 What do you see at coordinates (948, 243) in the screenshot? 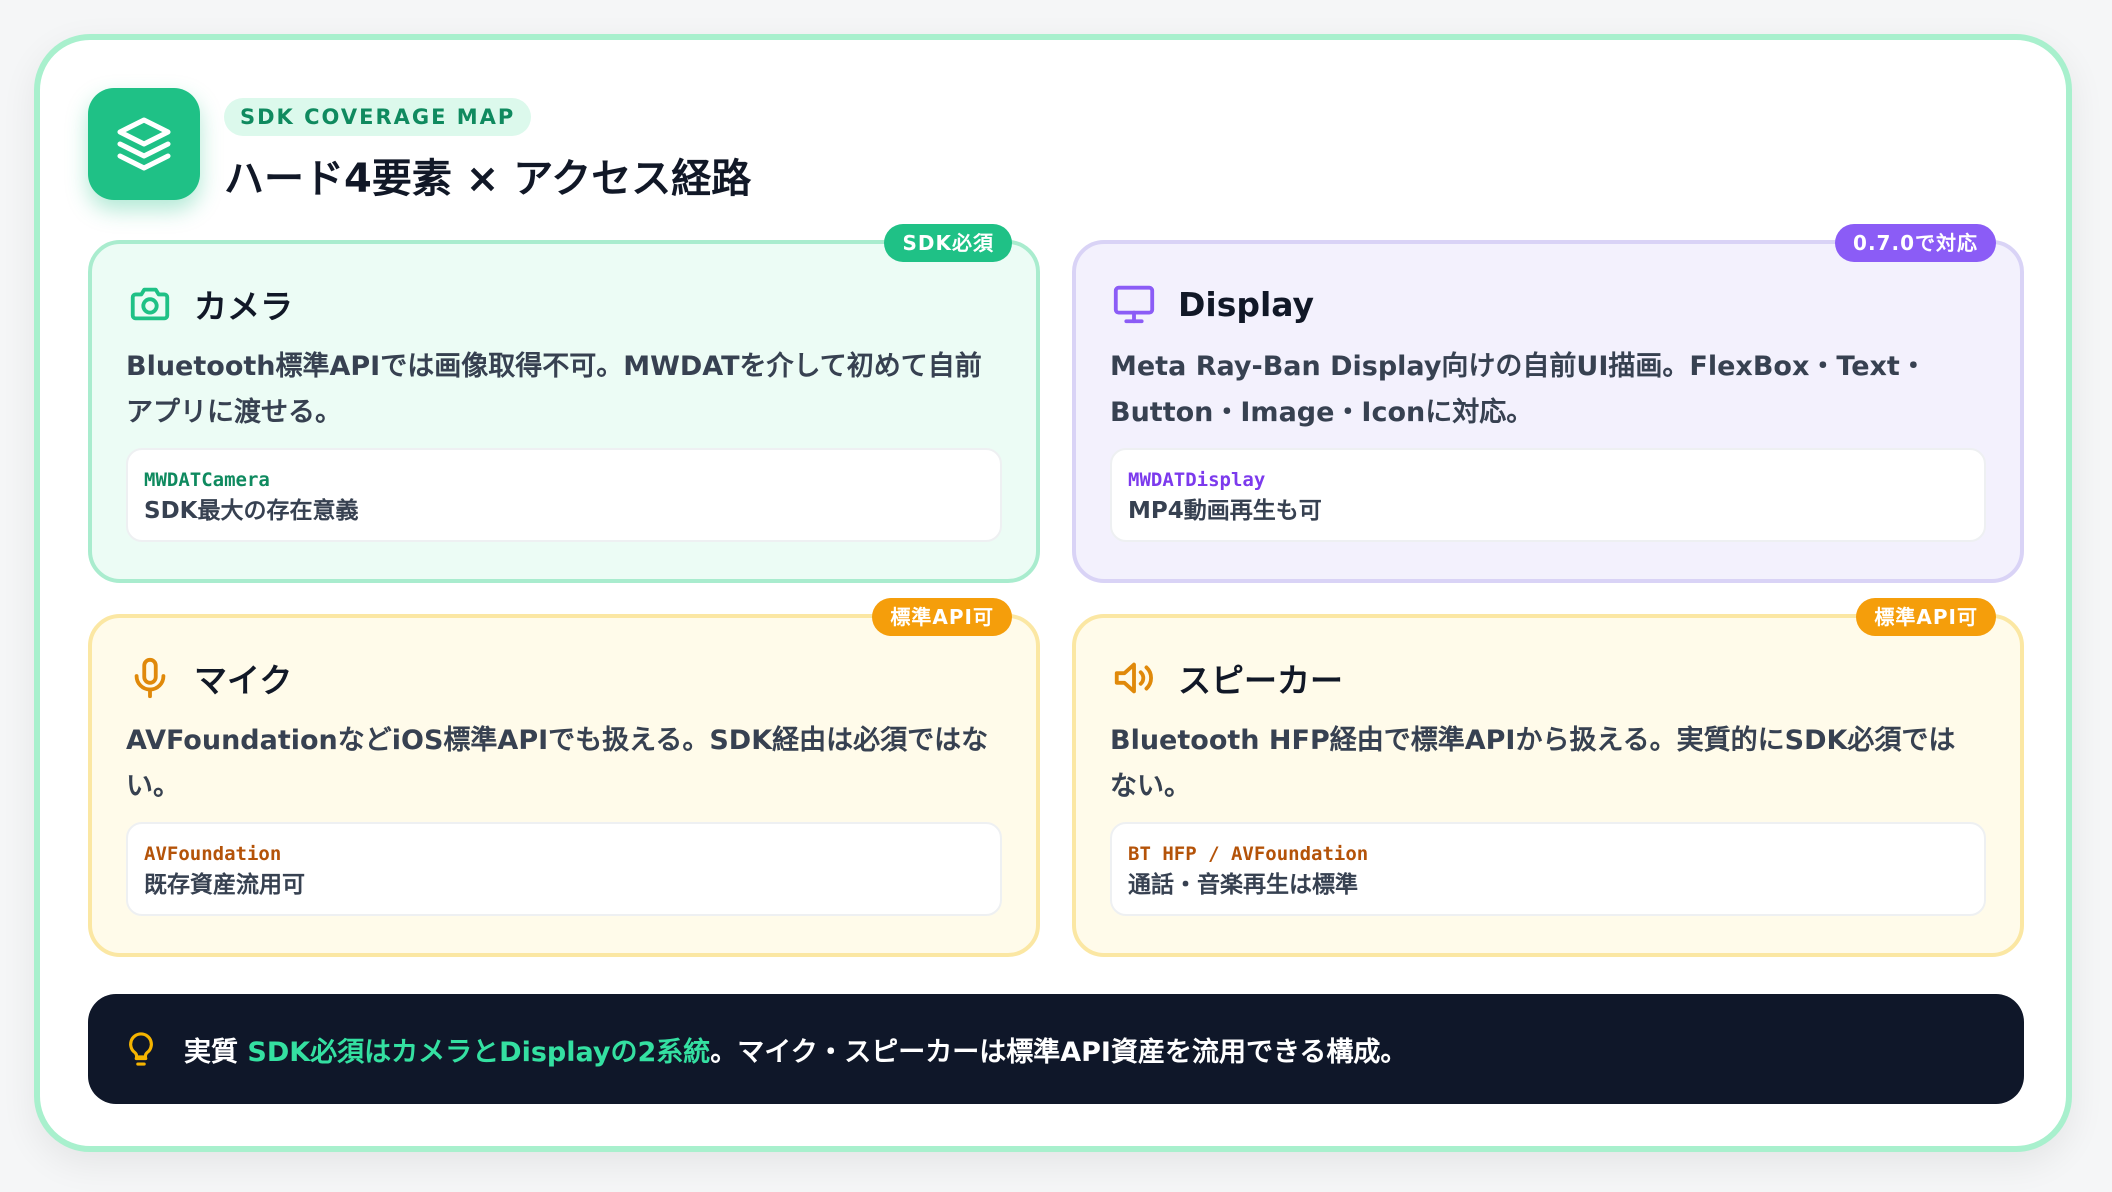
I see `status-badge: SDK必須` at bounding box center [948, 243].